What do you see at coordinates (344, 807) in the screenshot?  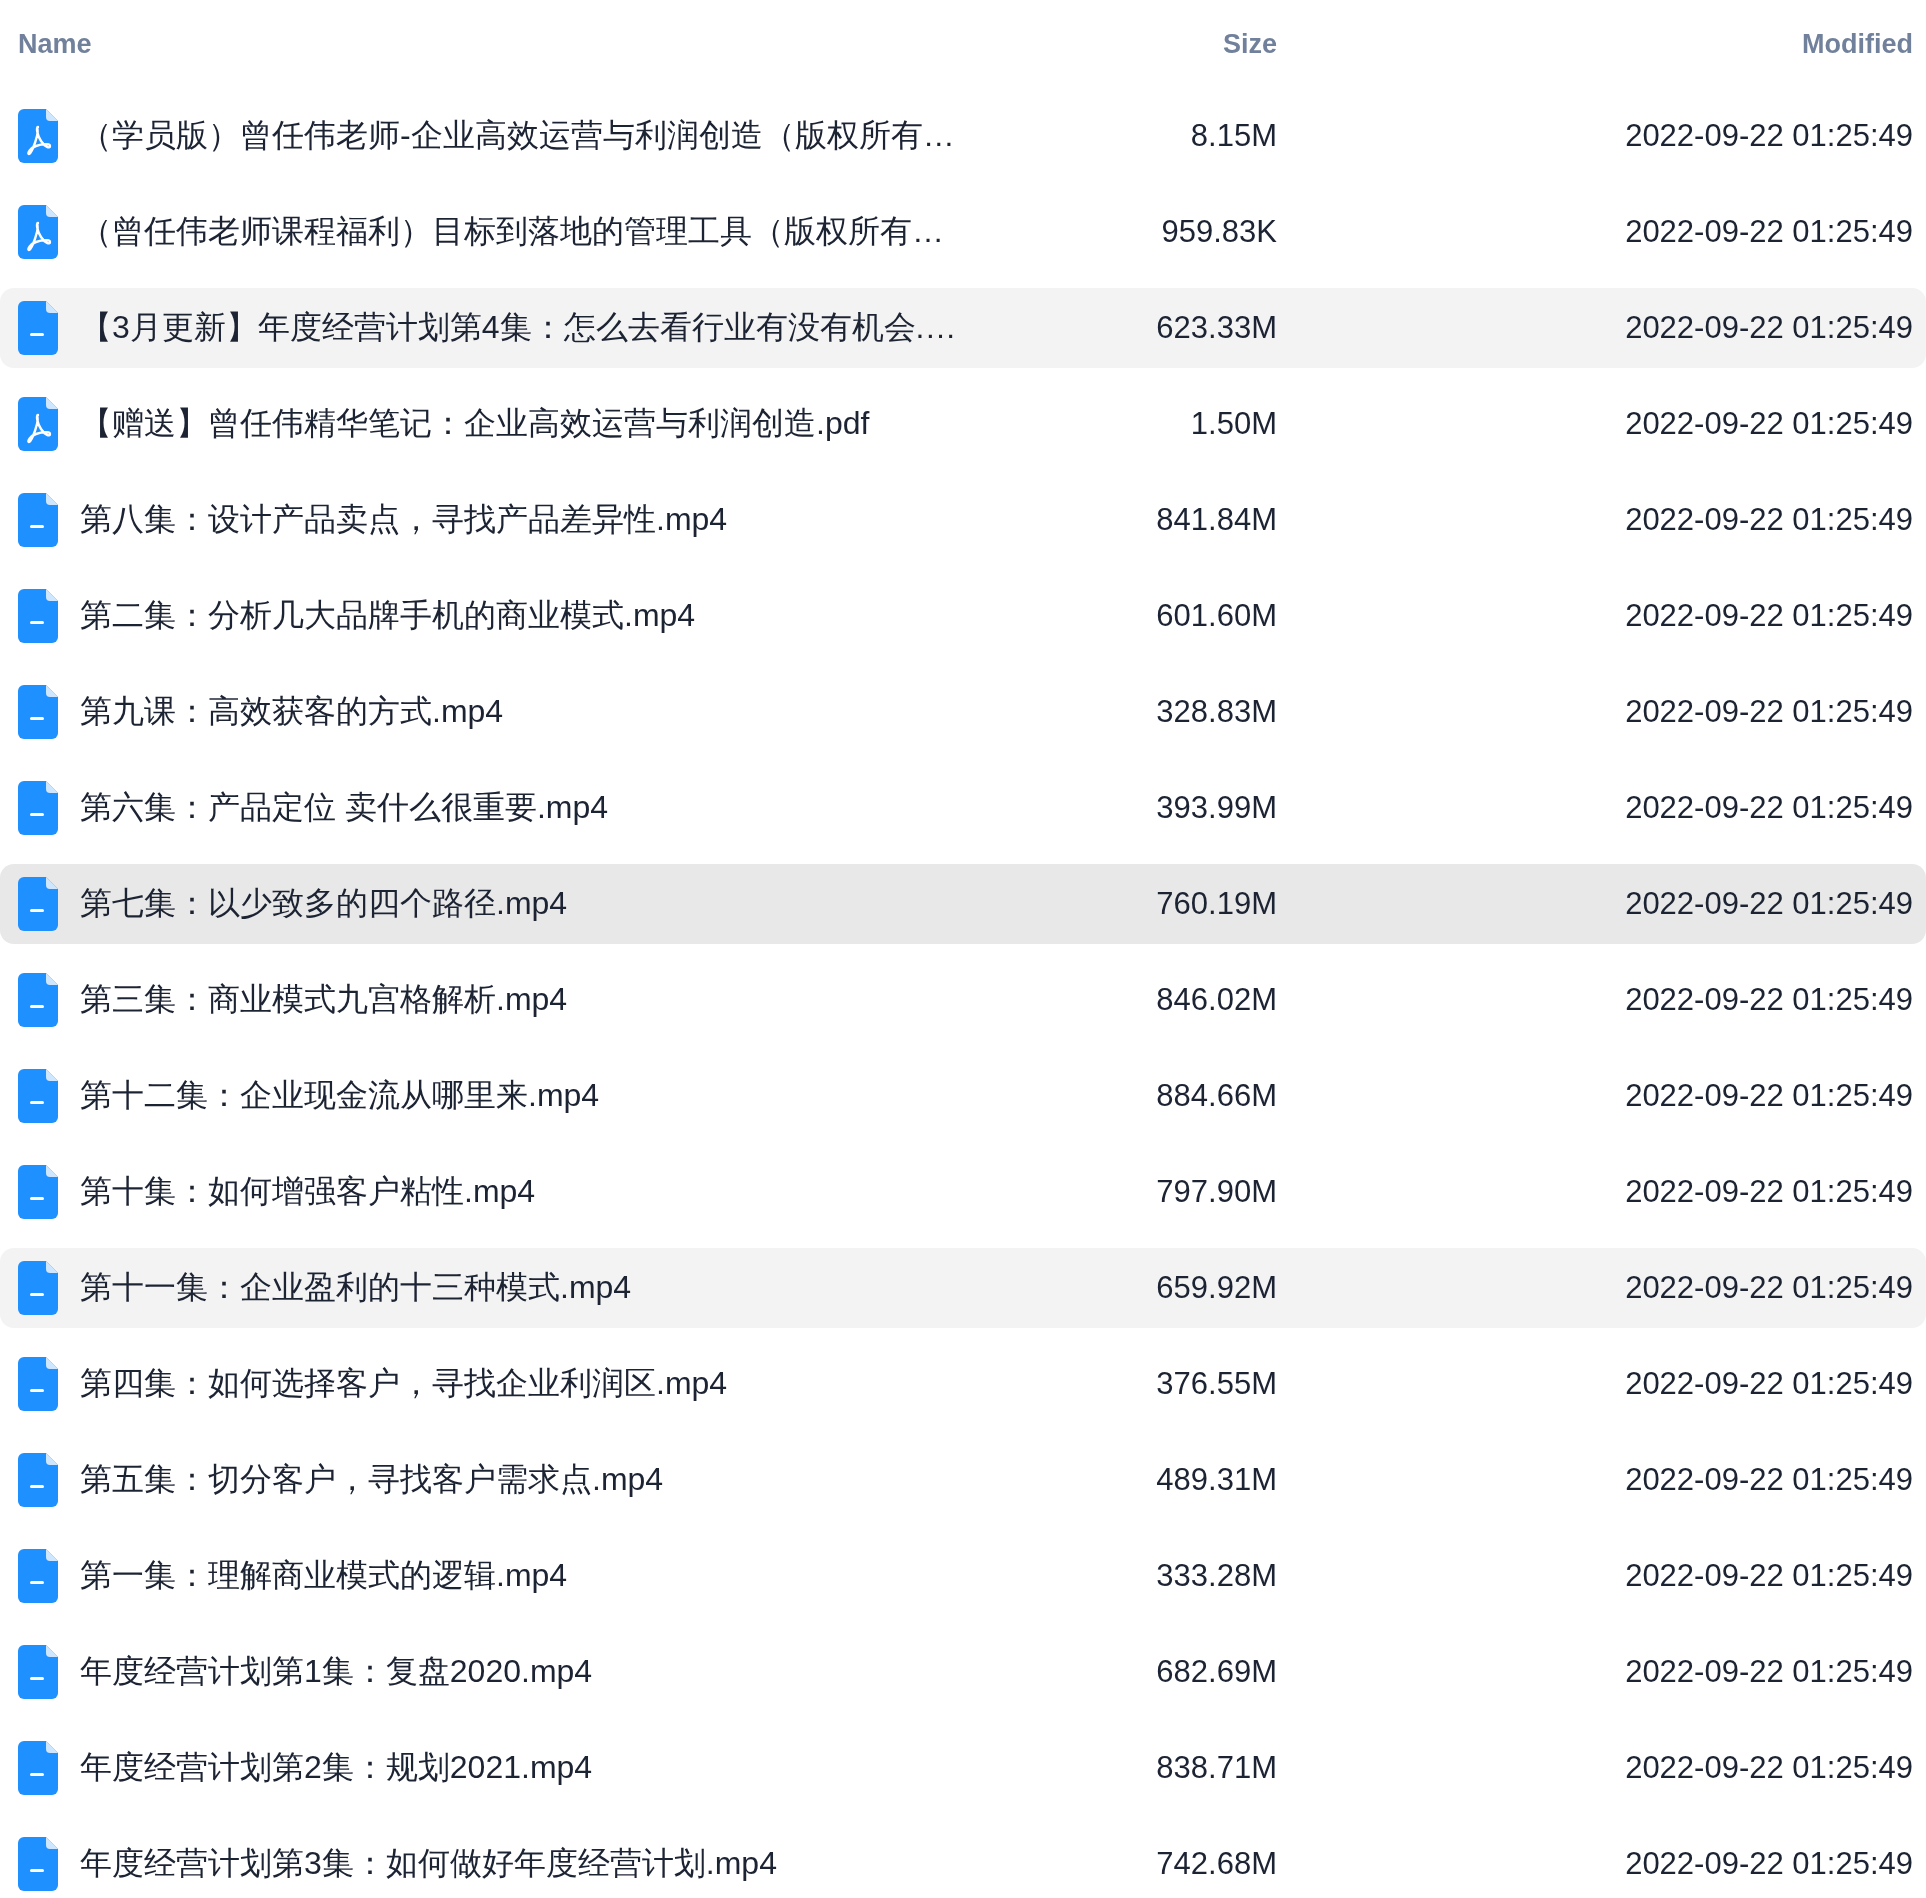 I see `file-name: 第六集：产品定位 卖什么很重要.mp4` at bounding box center [344, 807].